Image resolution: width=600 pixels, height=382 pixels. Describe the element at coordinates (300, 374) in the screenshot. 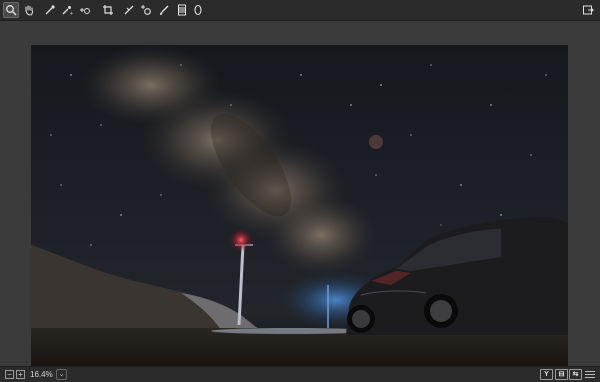

I see `status-bar: − + 16.4% ⌄ Y ⊟ ⇆` at that location.